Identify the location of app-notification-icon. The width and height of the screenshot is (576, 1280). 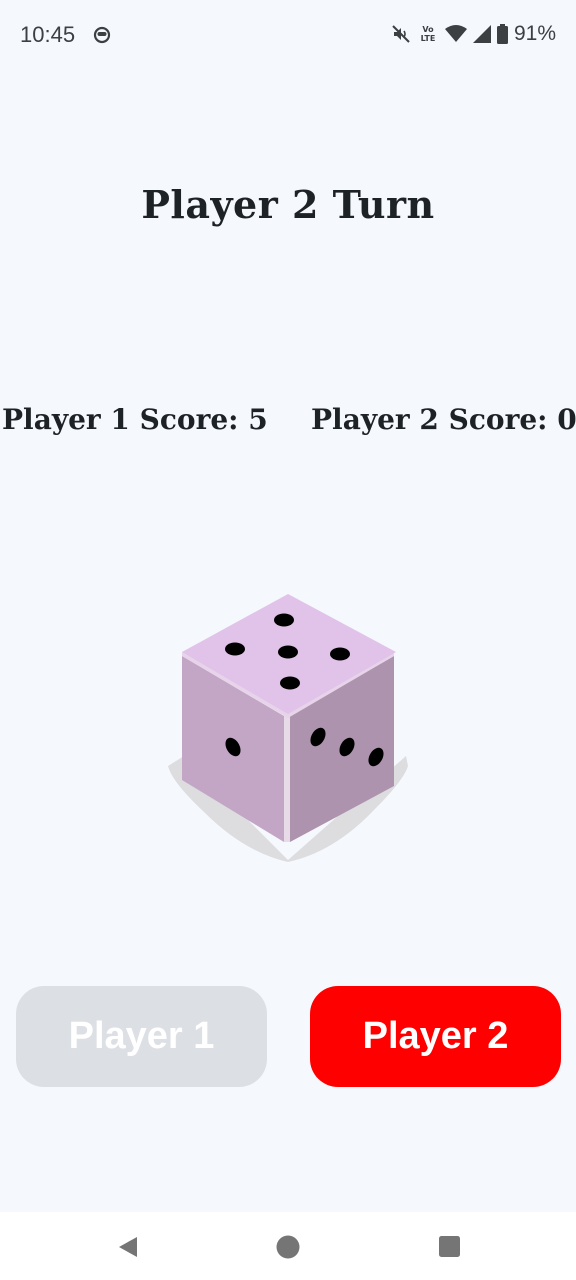
(102, 35).